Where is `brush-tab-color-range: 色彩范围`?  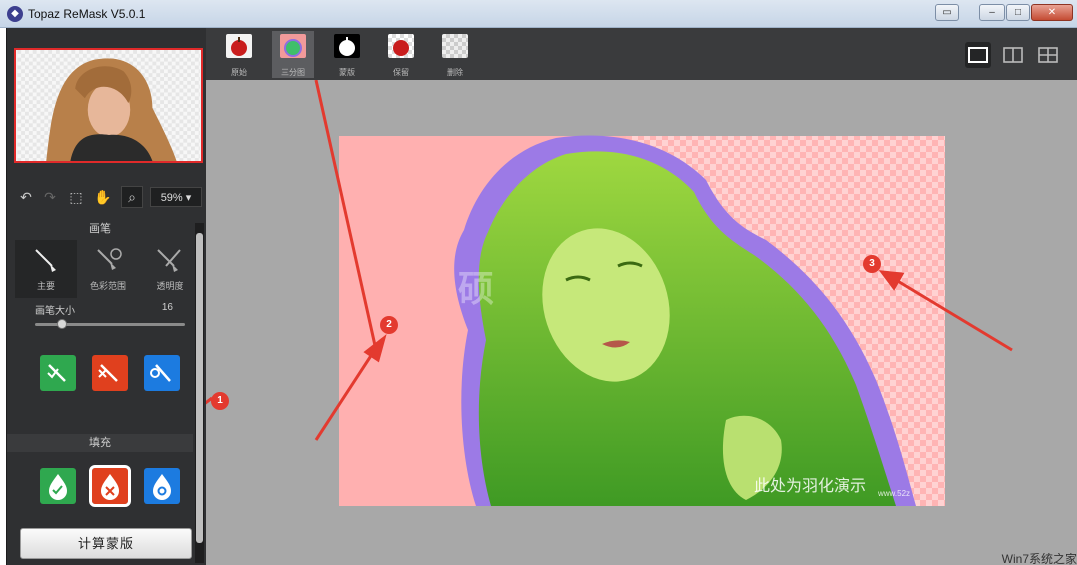 brush-tab-color-range: 色彩范围 is located at coordinates (108, 269).